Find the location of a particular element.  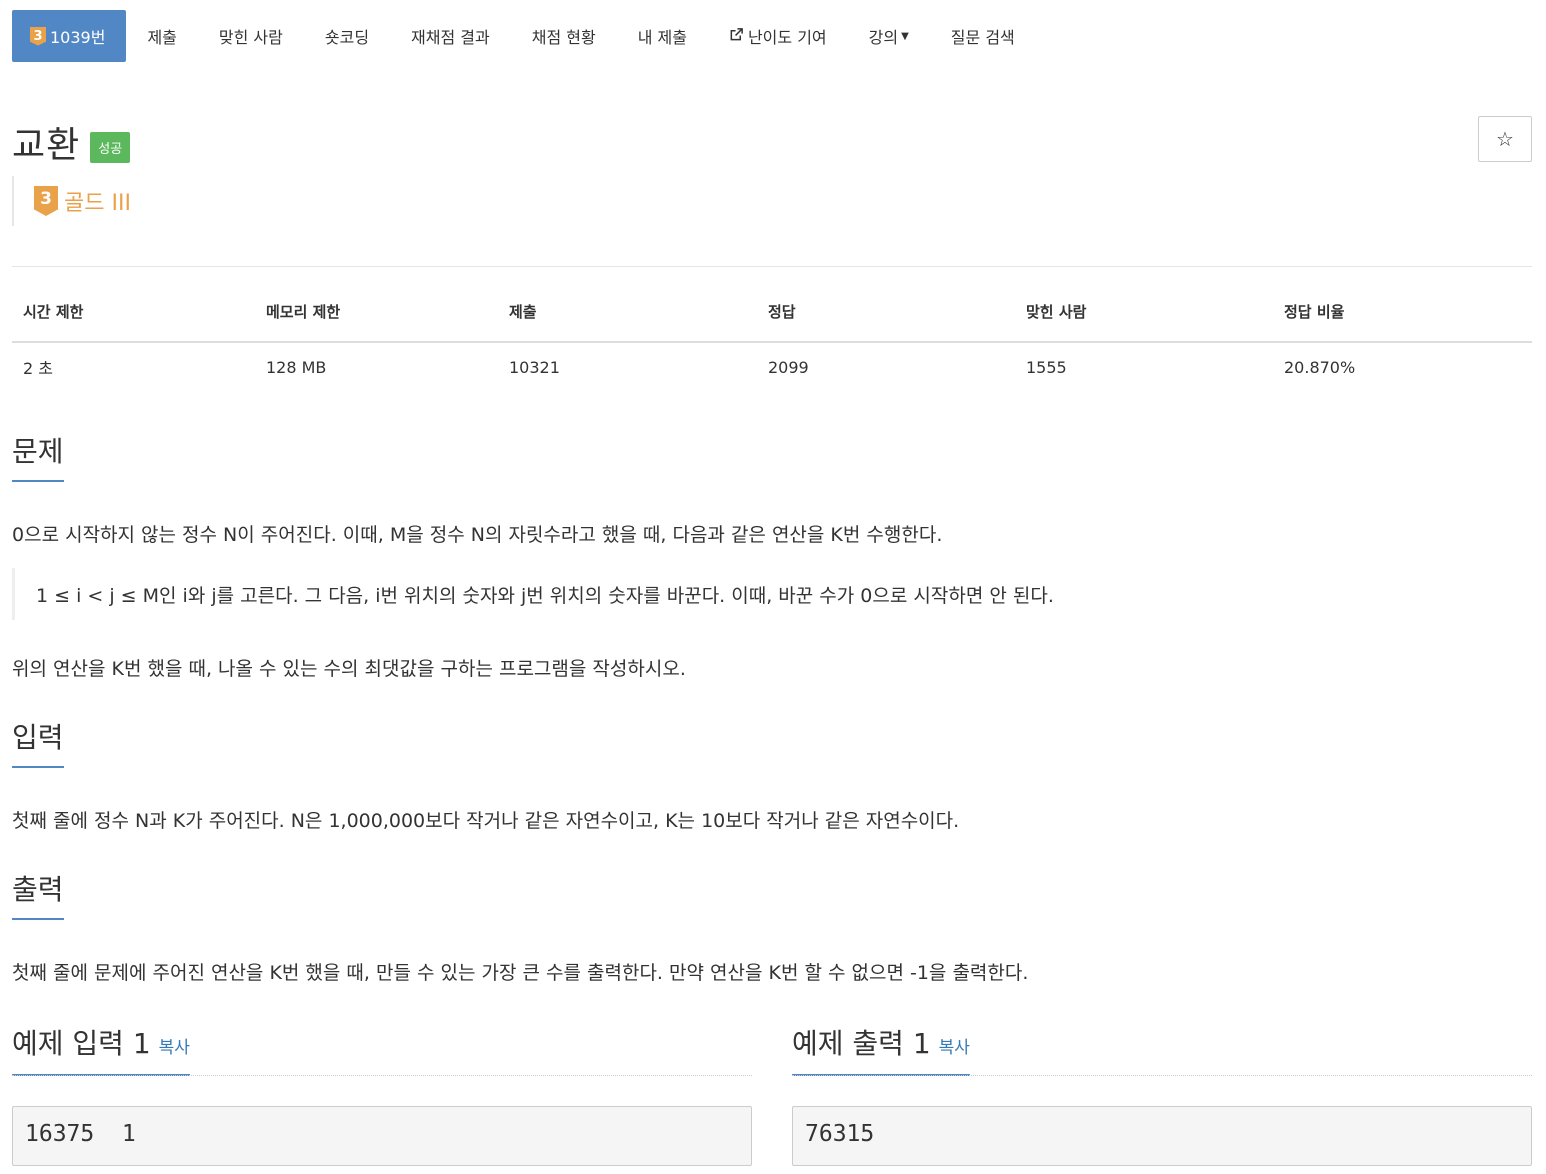

tab-my-submissions: 내 제출 is located at coordinates (662, 36).